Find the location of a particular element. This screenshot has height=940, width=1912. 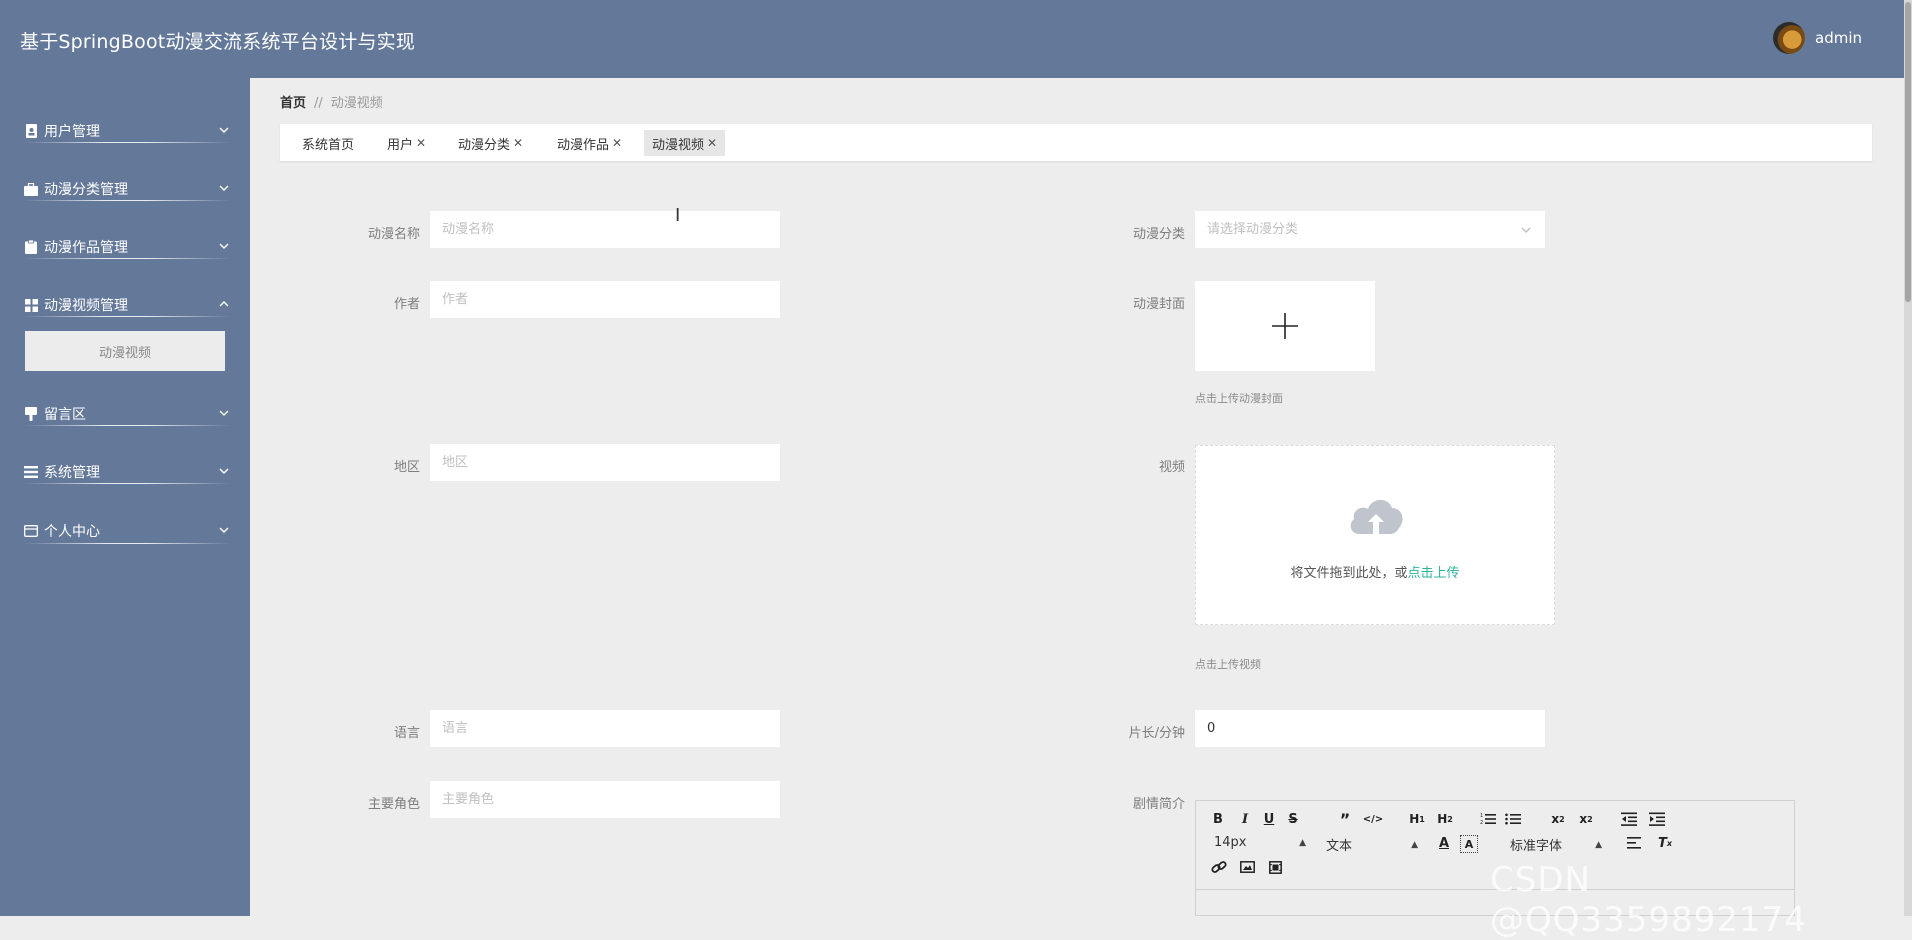

region-input is located at coordinates (605, 462).